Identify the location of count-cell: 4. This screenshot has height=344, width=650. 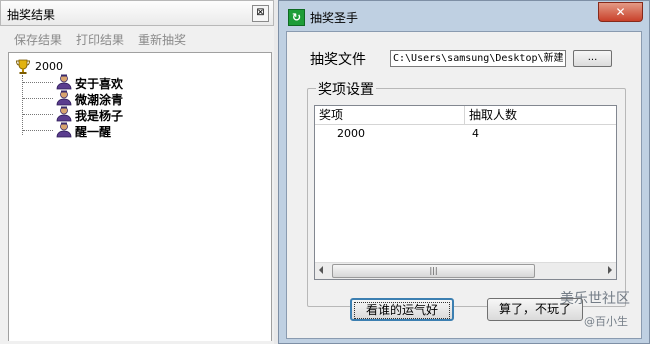
(475, 133).